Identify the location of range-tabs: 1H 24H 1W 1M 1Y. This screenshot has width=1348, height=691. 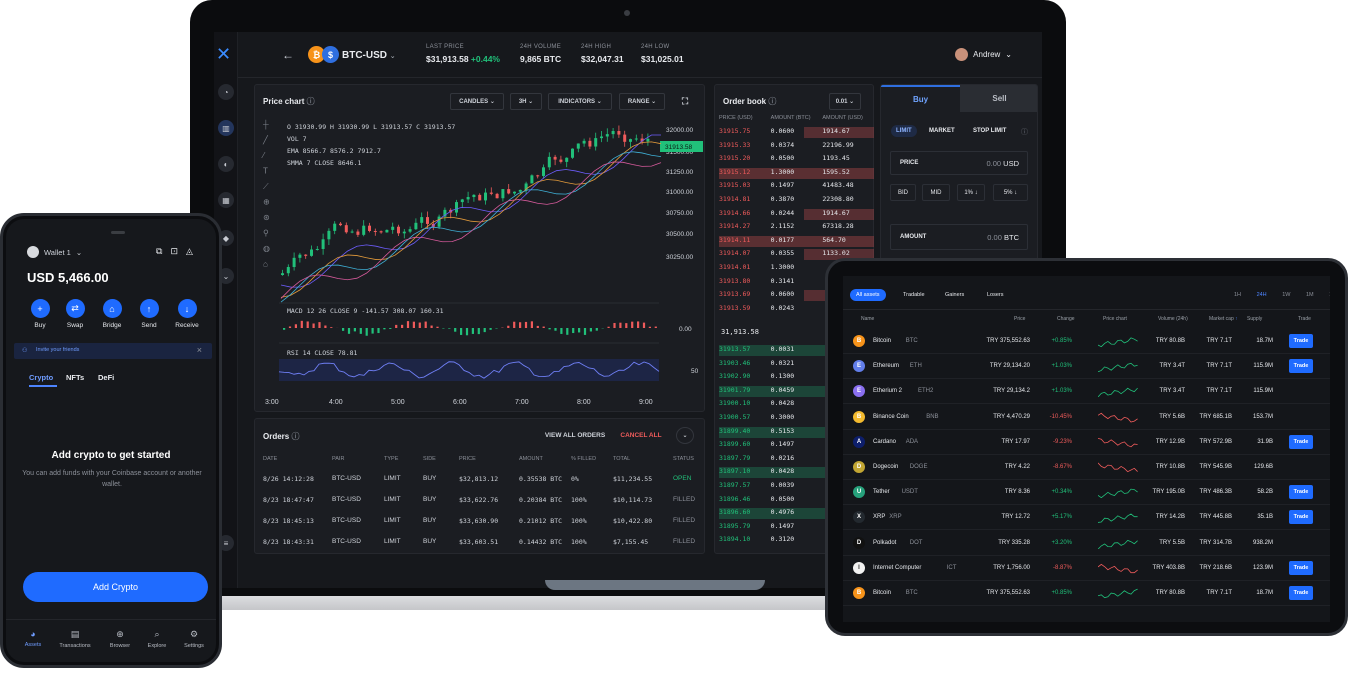
(1282, 295).